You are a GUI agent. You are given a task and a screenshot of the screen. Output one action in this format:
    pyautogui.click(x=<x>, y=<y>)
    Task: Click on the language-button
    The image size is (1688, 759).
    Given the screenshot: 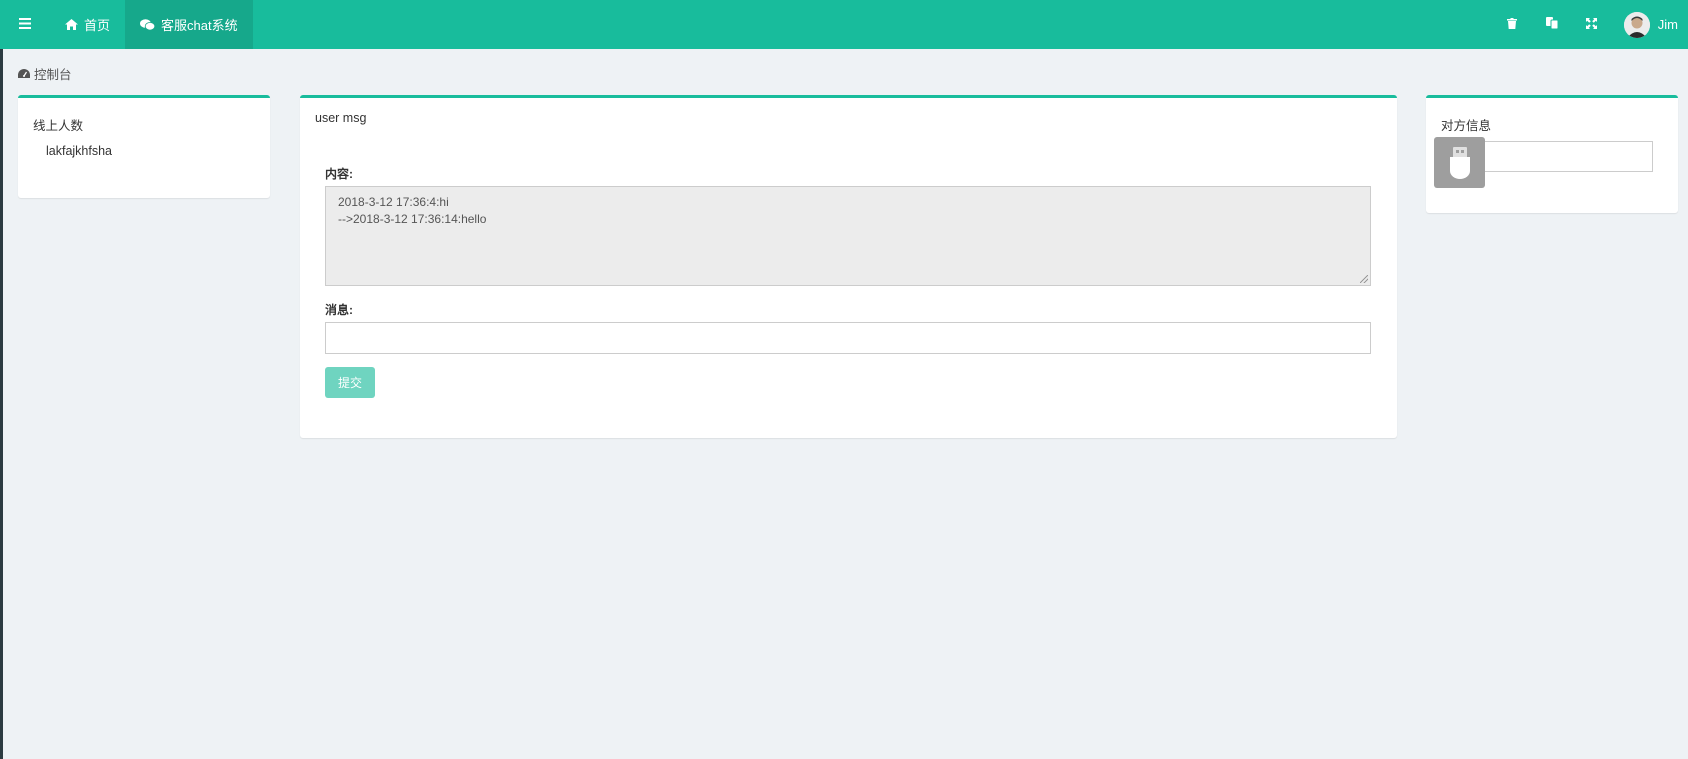 What is the action you would take?
    pyautogui.click(x=1552, y=24)
    